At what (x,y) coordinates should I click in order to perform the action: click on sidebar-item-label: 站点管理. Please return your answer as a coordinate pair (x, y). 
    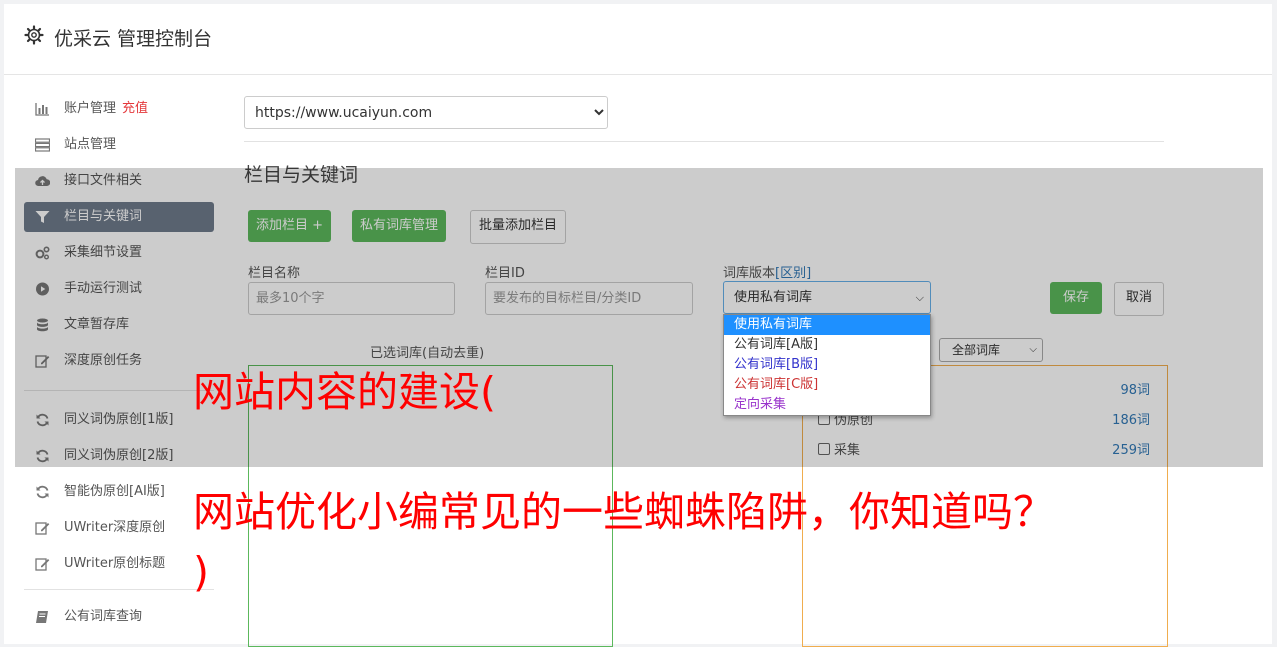
    Looking at the image, I should click on (90, 144).